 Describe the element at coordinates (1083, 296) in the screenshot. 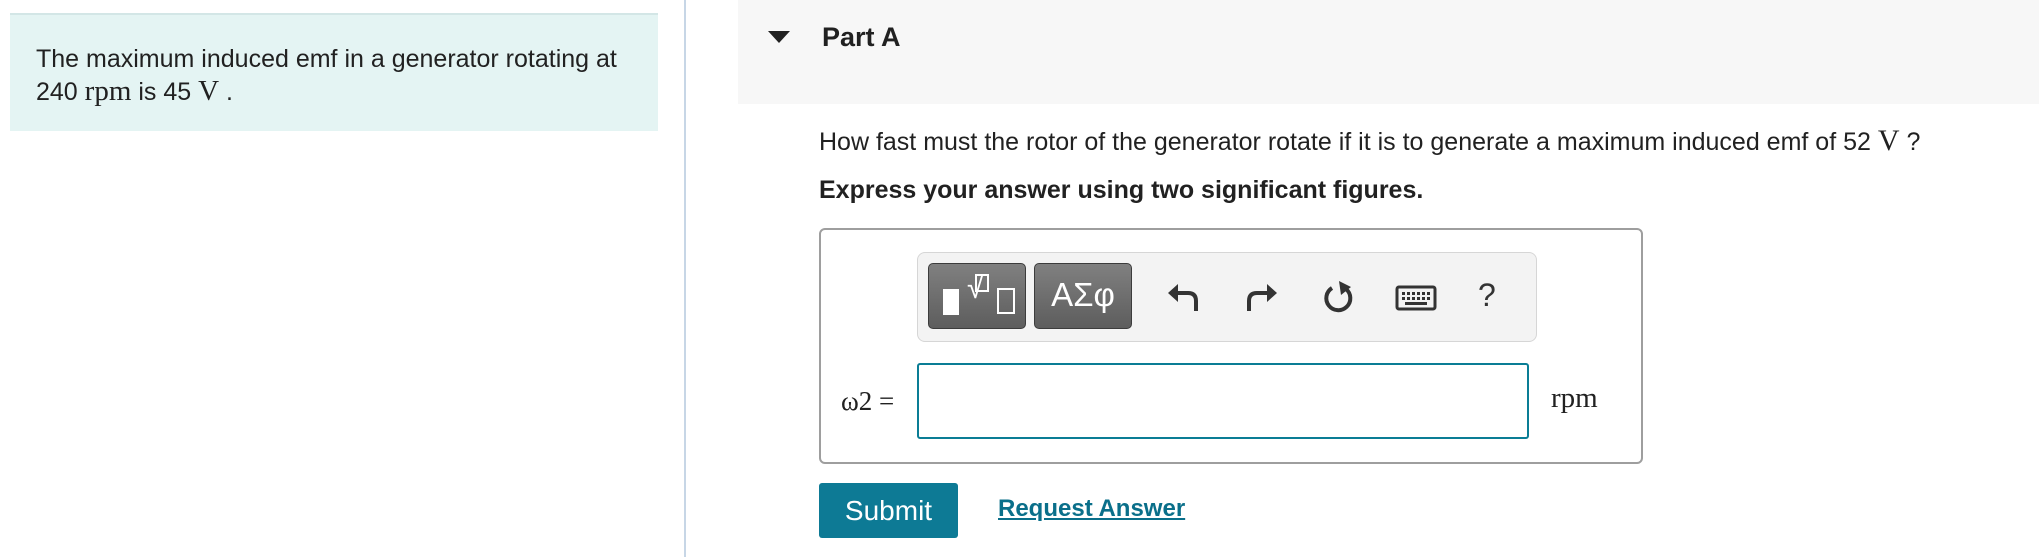

I see `greek-symbols-button: ΑΣφ` at that location.